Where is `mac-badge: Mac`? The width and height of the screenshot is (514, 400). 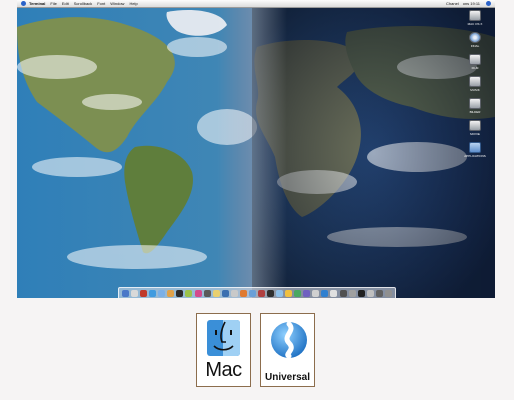
mac-badge: Mac is located at coordinates (223, 350).